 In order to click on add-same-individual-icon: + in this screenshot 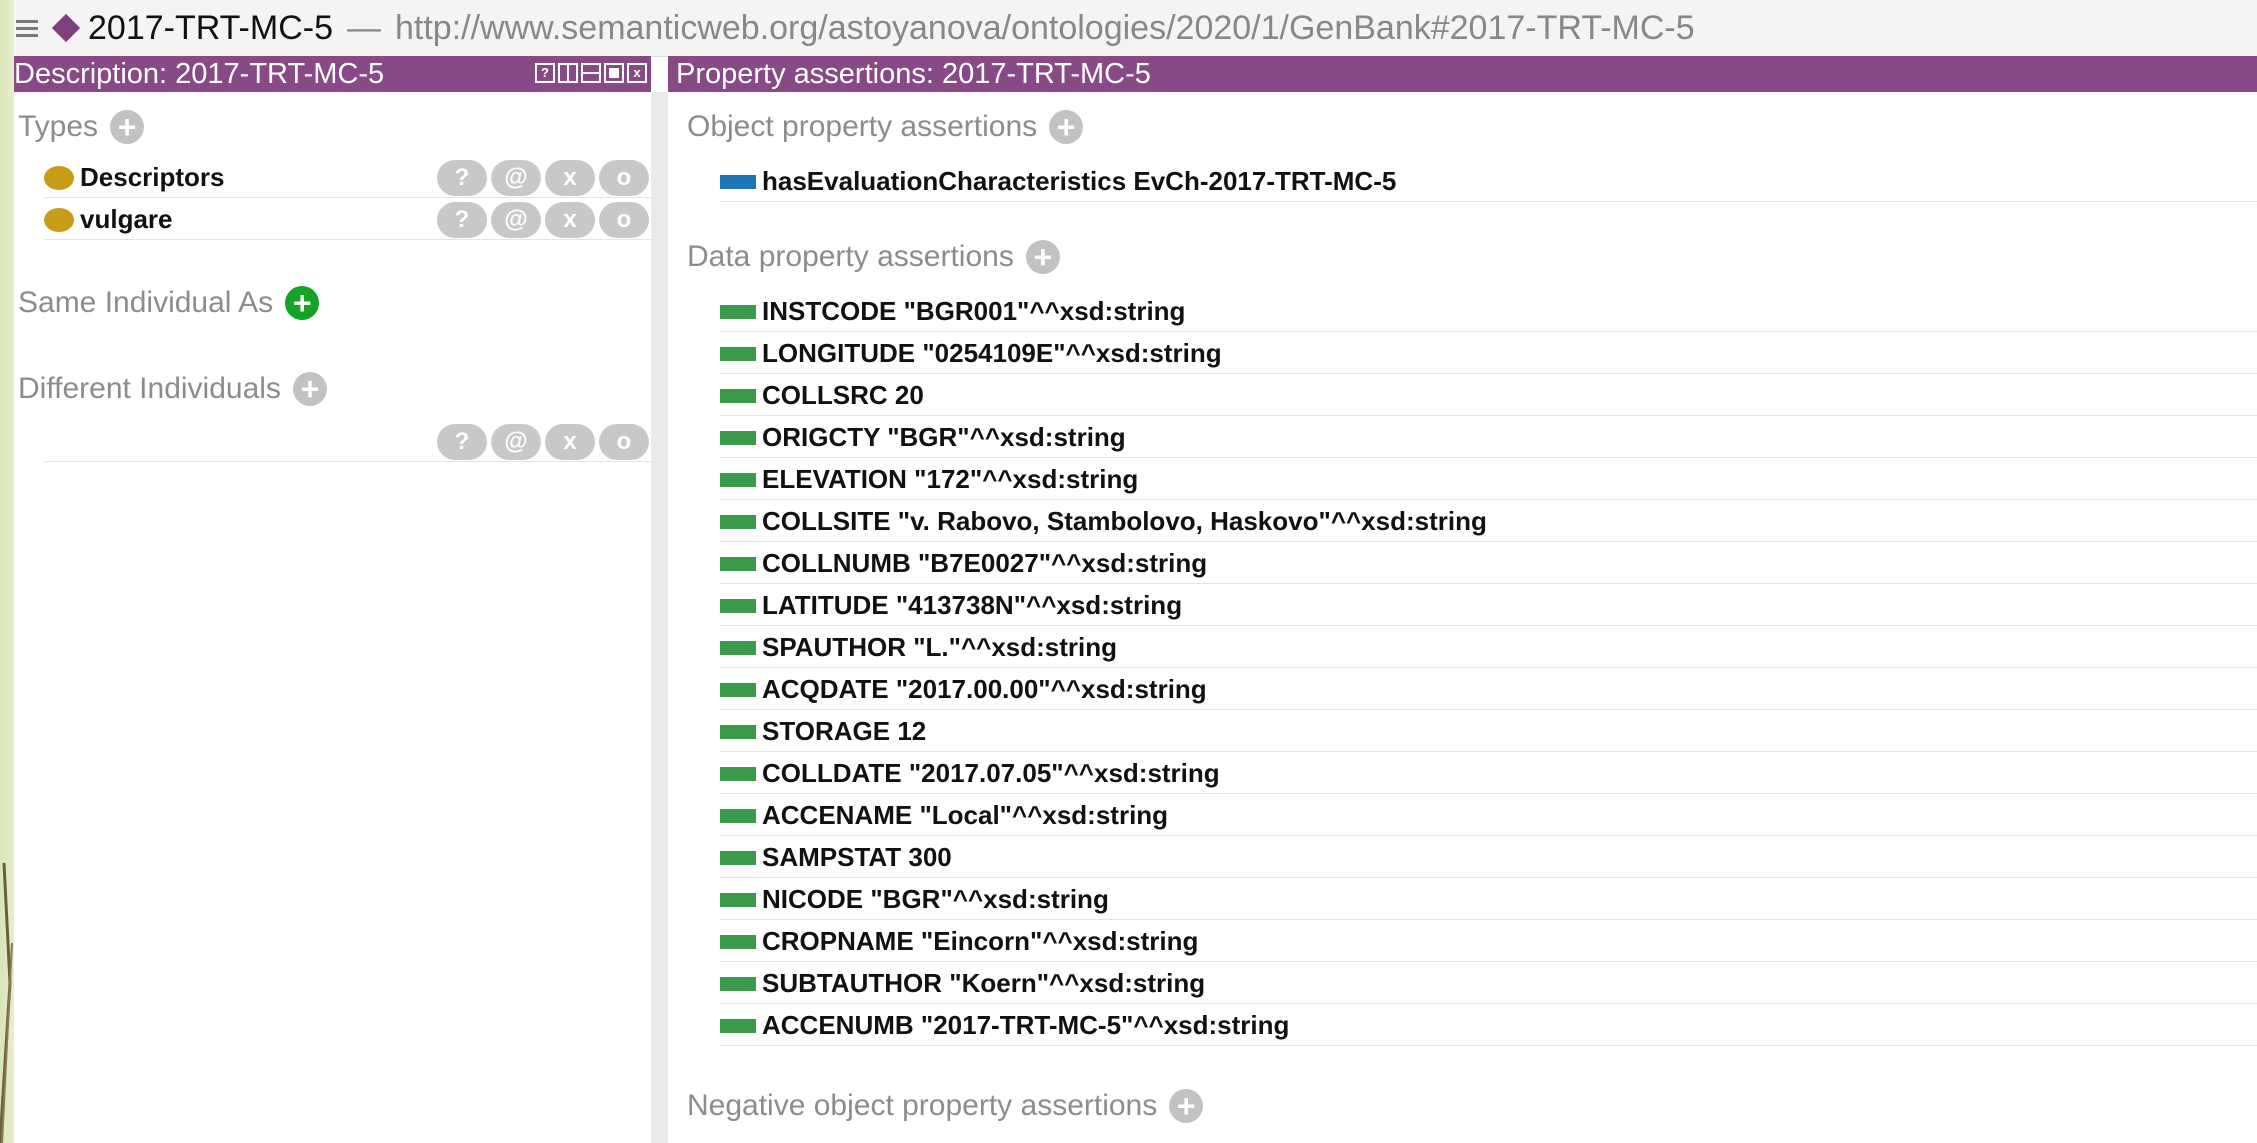, I will do `click(302, 303)`.